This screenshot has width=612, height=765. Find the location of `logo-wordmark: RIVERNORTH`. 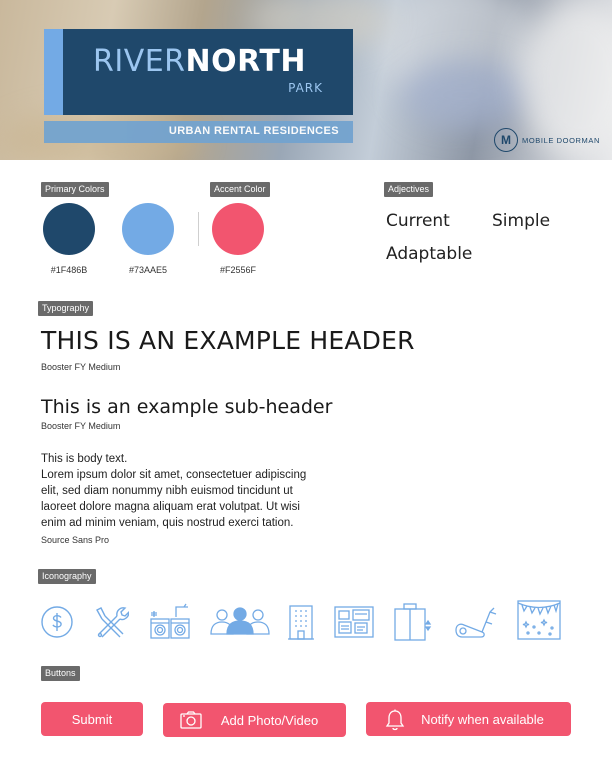

logo-wordmark: RIVERNORTH is located at coordinates (199, 62).